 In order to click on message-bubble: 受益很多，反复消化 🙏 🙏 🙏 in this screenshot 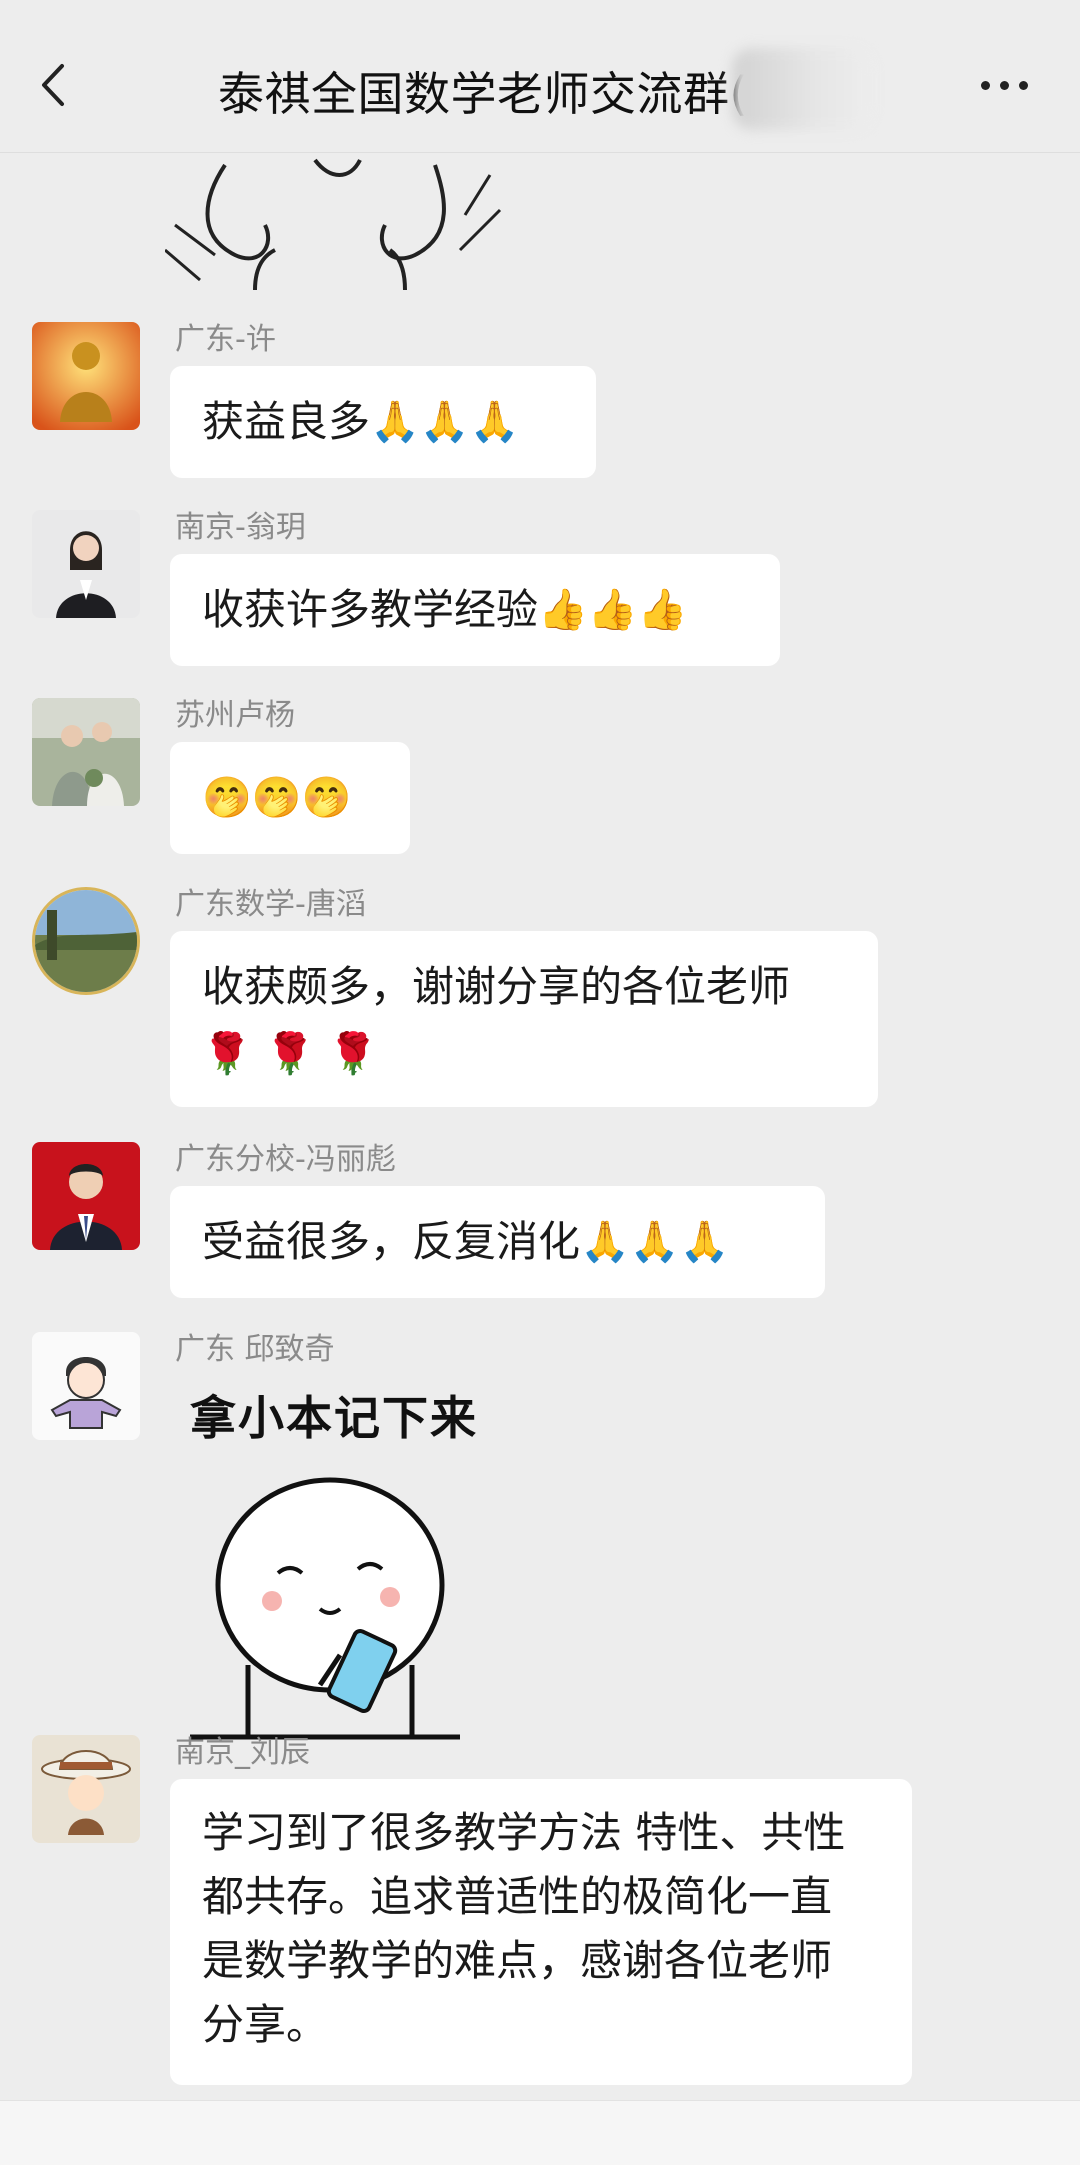, I will do `click(497, 1242)`.